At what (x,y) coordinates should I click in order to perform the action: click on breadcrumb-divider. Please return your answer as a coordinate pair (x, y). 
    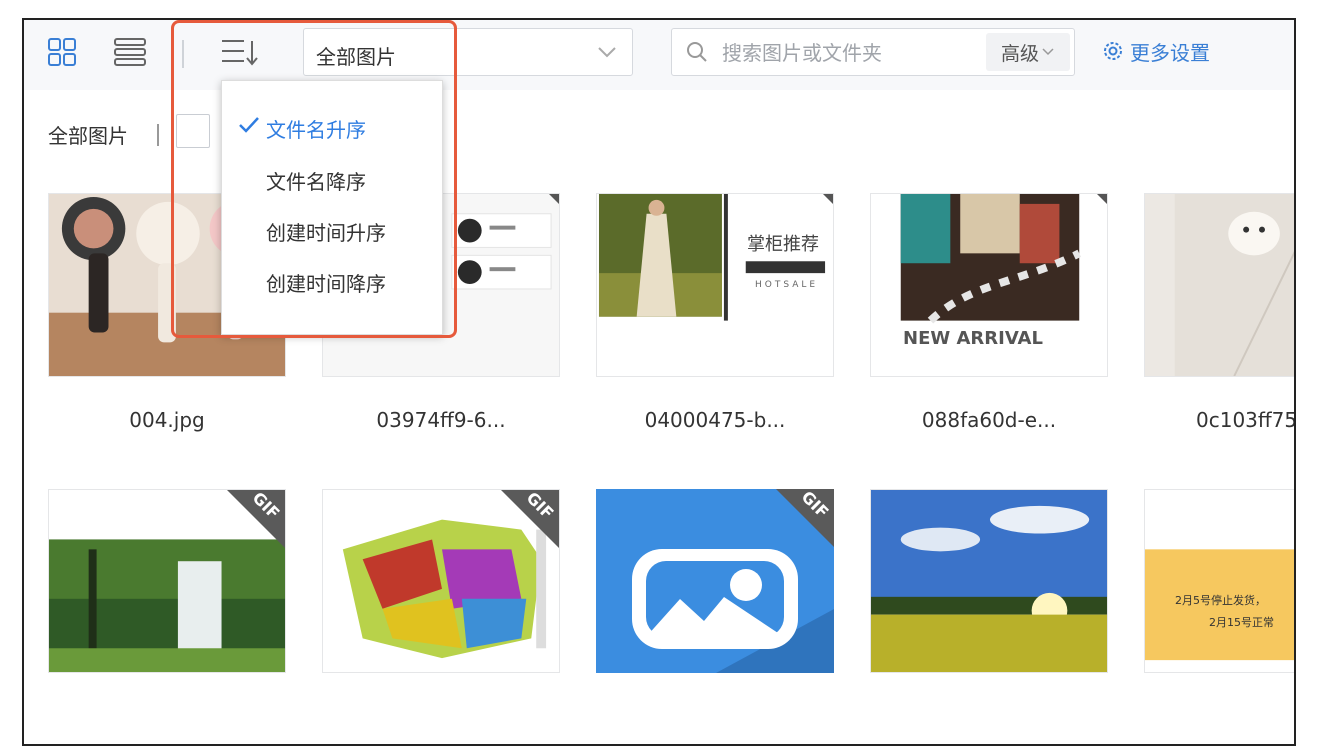
    Looking at the image, I should click on (158, 135).